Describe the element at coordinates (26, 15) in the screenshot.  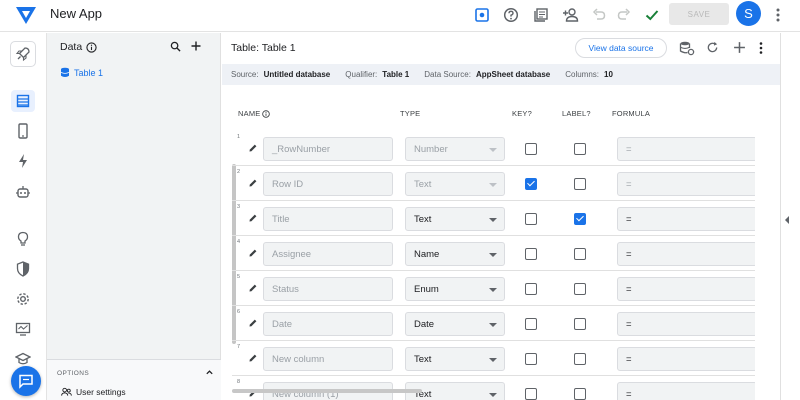
I see `appsheet-logo-icon` at that location.